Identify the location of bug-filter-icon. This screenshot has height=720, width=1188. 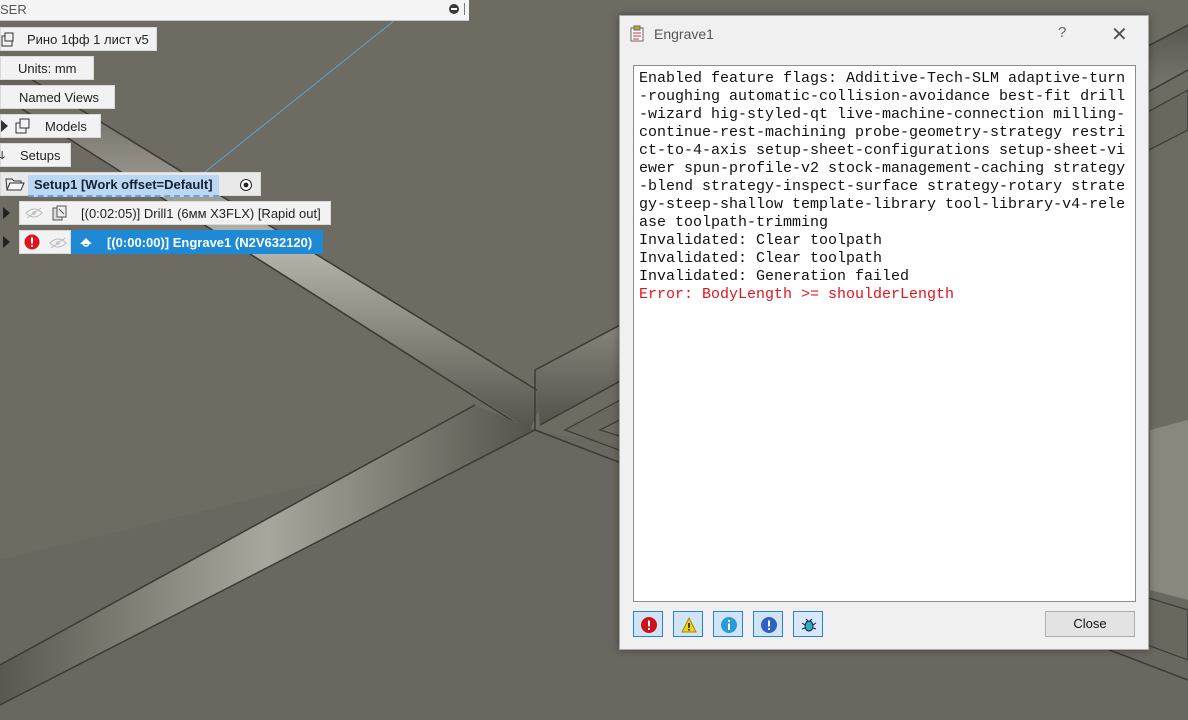
(809, 625).